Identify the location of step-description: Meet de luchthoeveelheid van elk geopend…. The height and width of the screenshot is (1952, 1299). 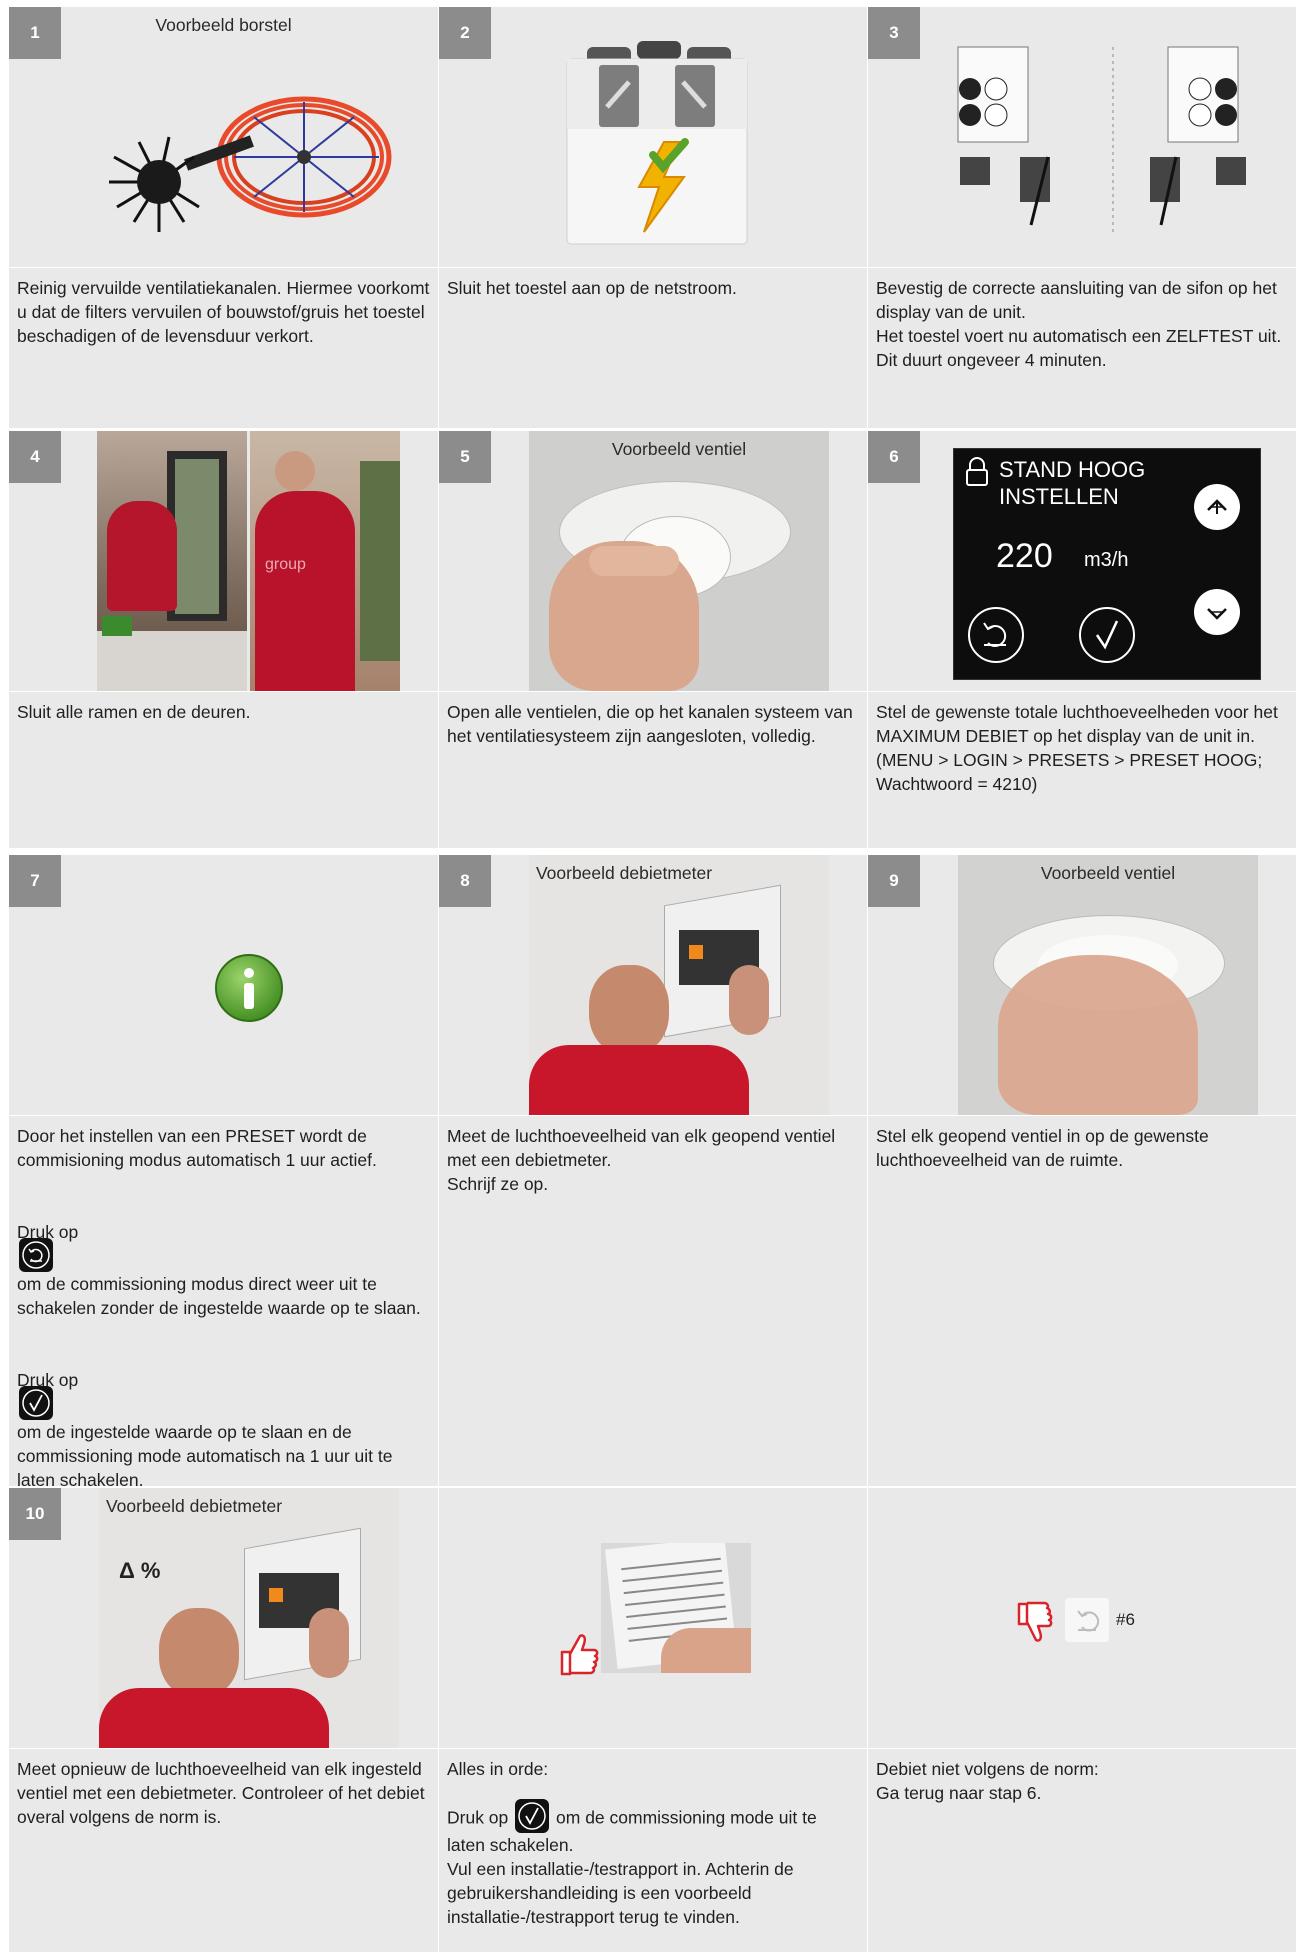
(641, 1160).